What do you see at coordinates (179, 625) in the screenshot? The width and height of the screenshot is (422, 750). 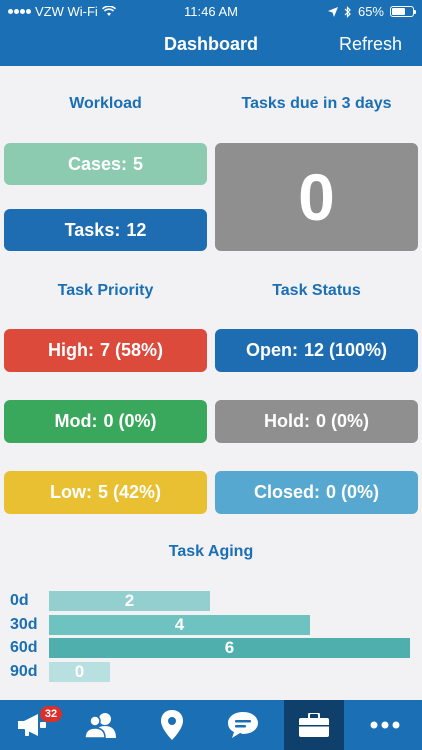 I see `aging-bar: 4` at bounding box center [179, 625].